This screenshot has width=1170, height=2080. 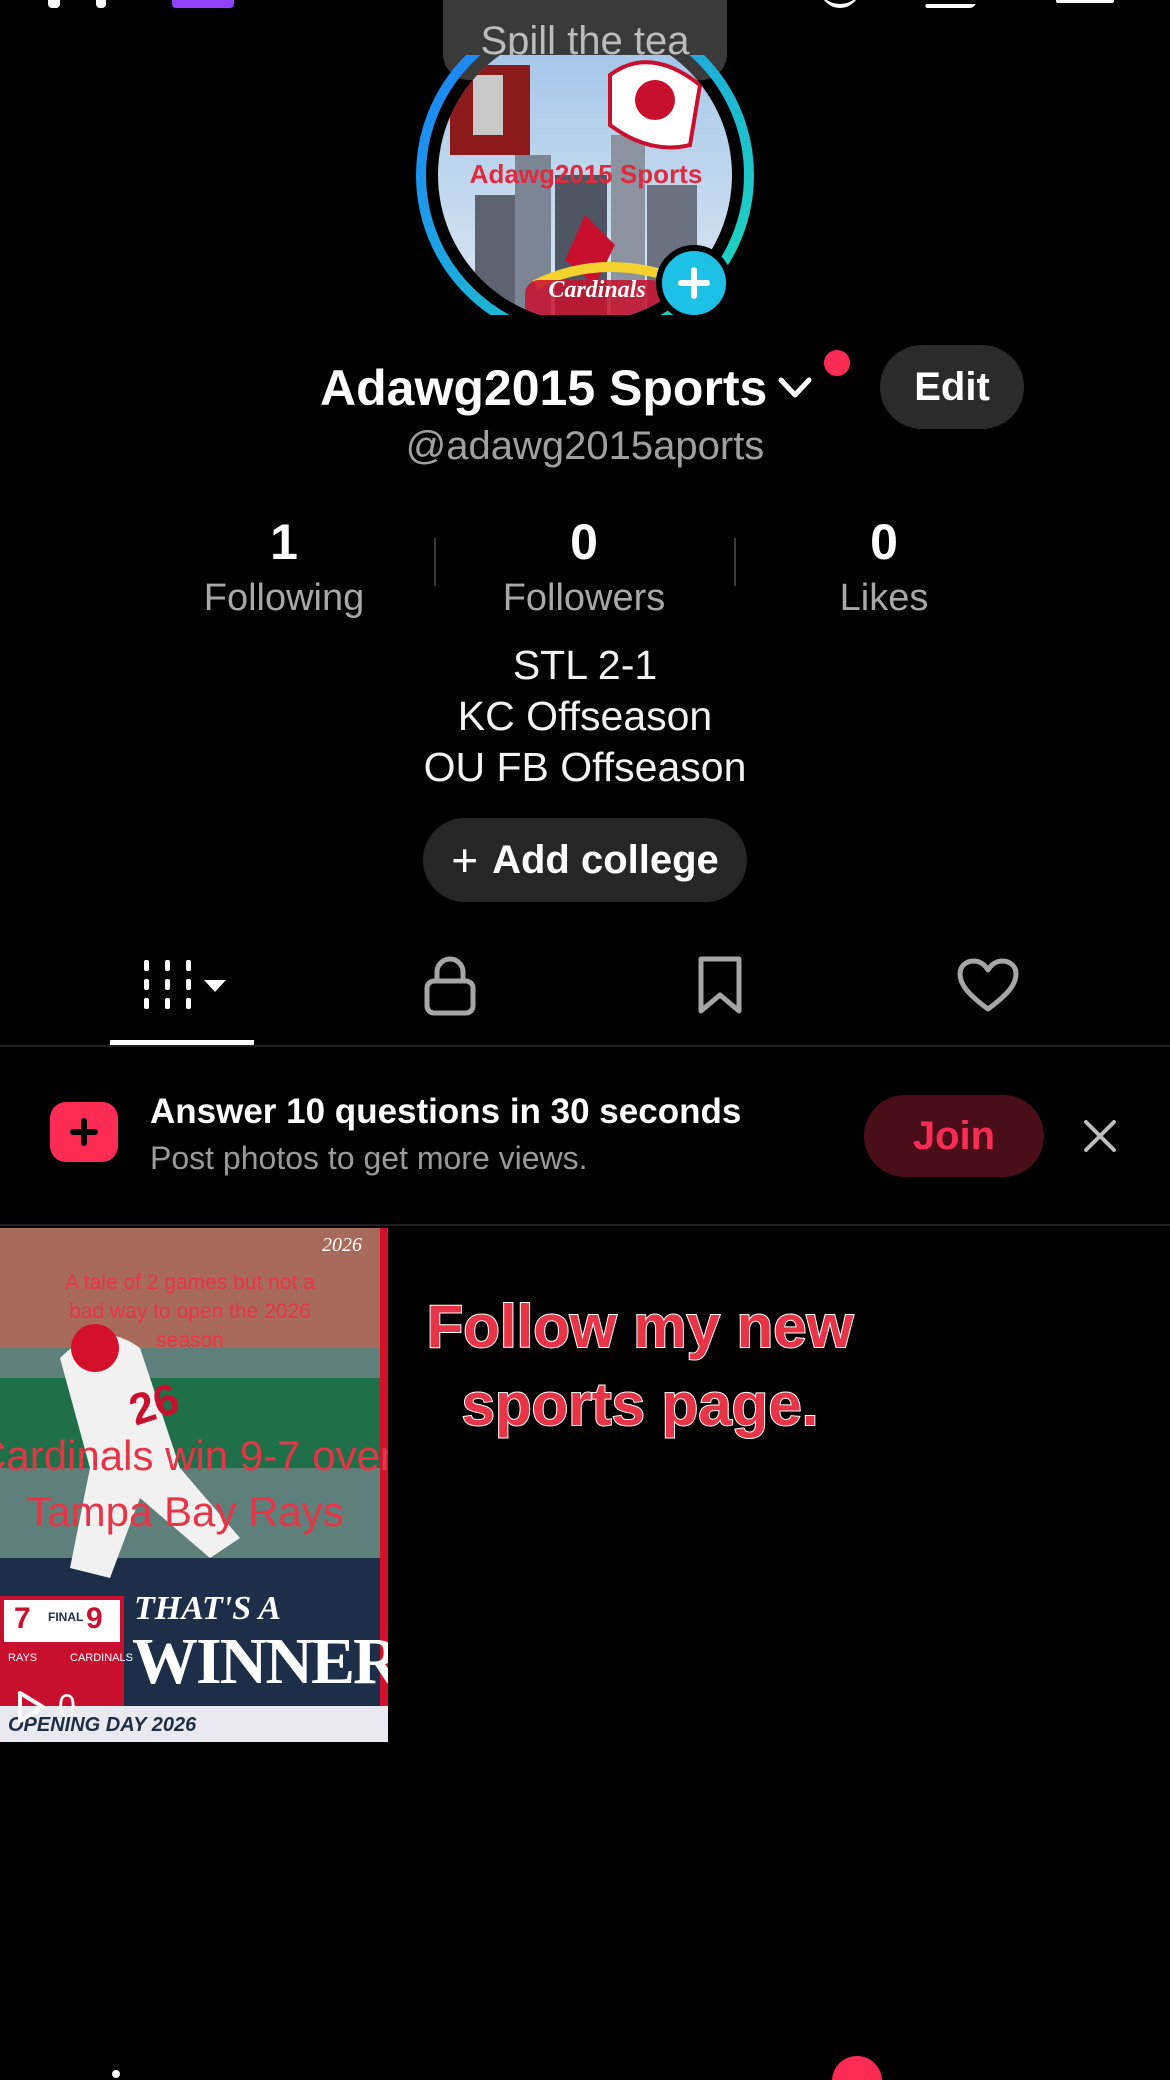 What do you see at coordinates (66, 1617) in the screenshot?
I see `thumb-score-status: FINAL` at bounding box center [66, 1617].